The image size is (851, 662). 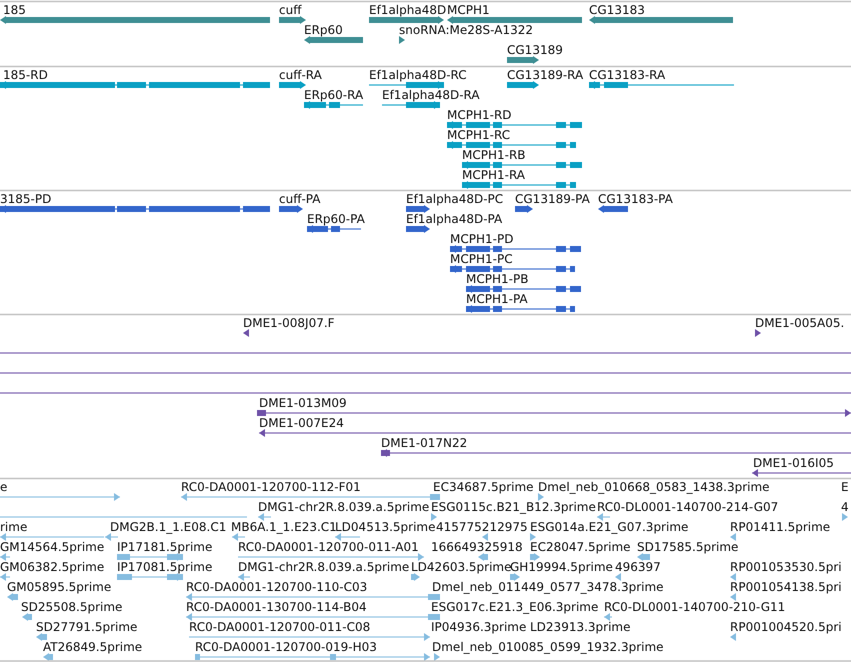 I want to click on feature-label: MCPH1, so click(x=468, y=10).